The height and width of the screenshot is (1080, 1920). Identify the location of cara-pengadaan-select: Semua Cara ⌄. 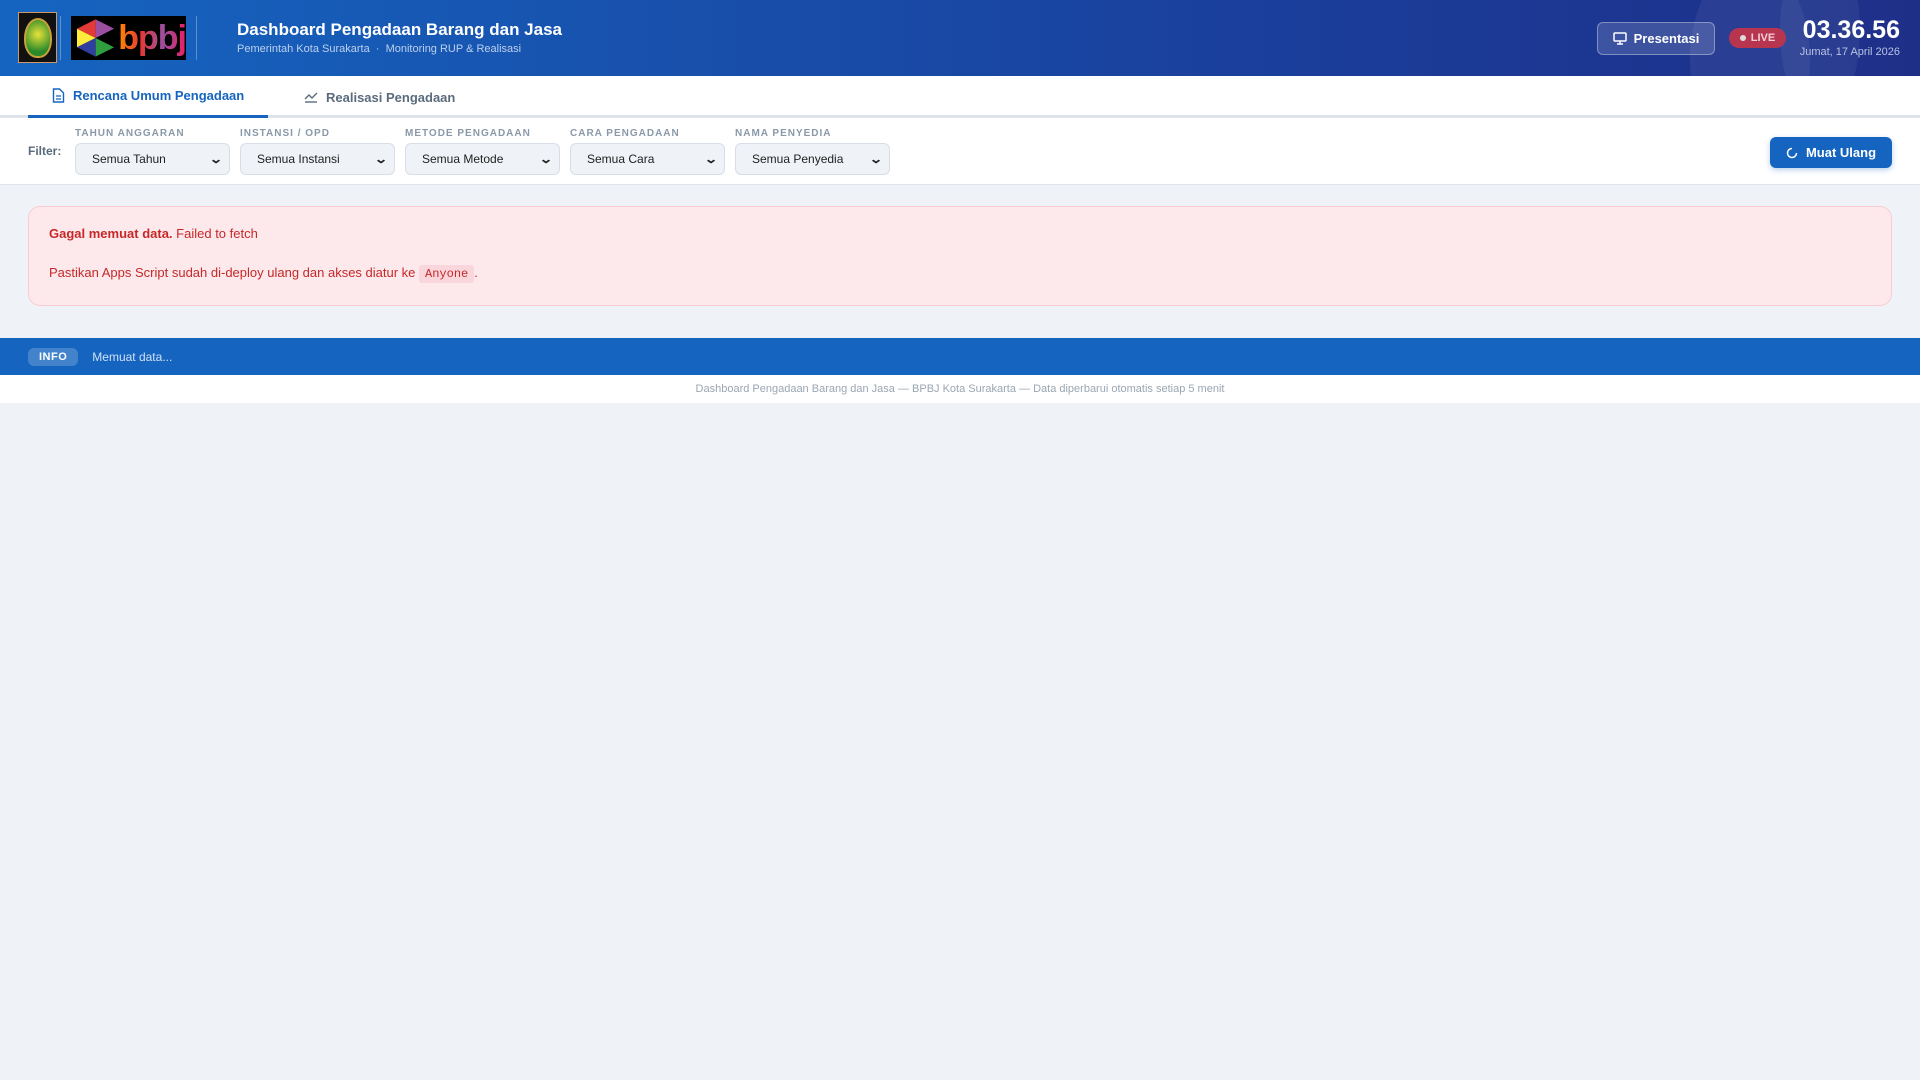
(647, 159).